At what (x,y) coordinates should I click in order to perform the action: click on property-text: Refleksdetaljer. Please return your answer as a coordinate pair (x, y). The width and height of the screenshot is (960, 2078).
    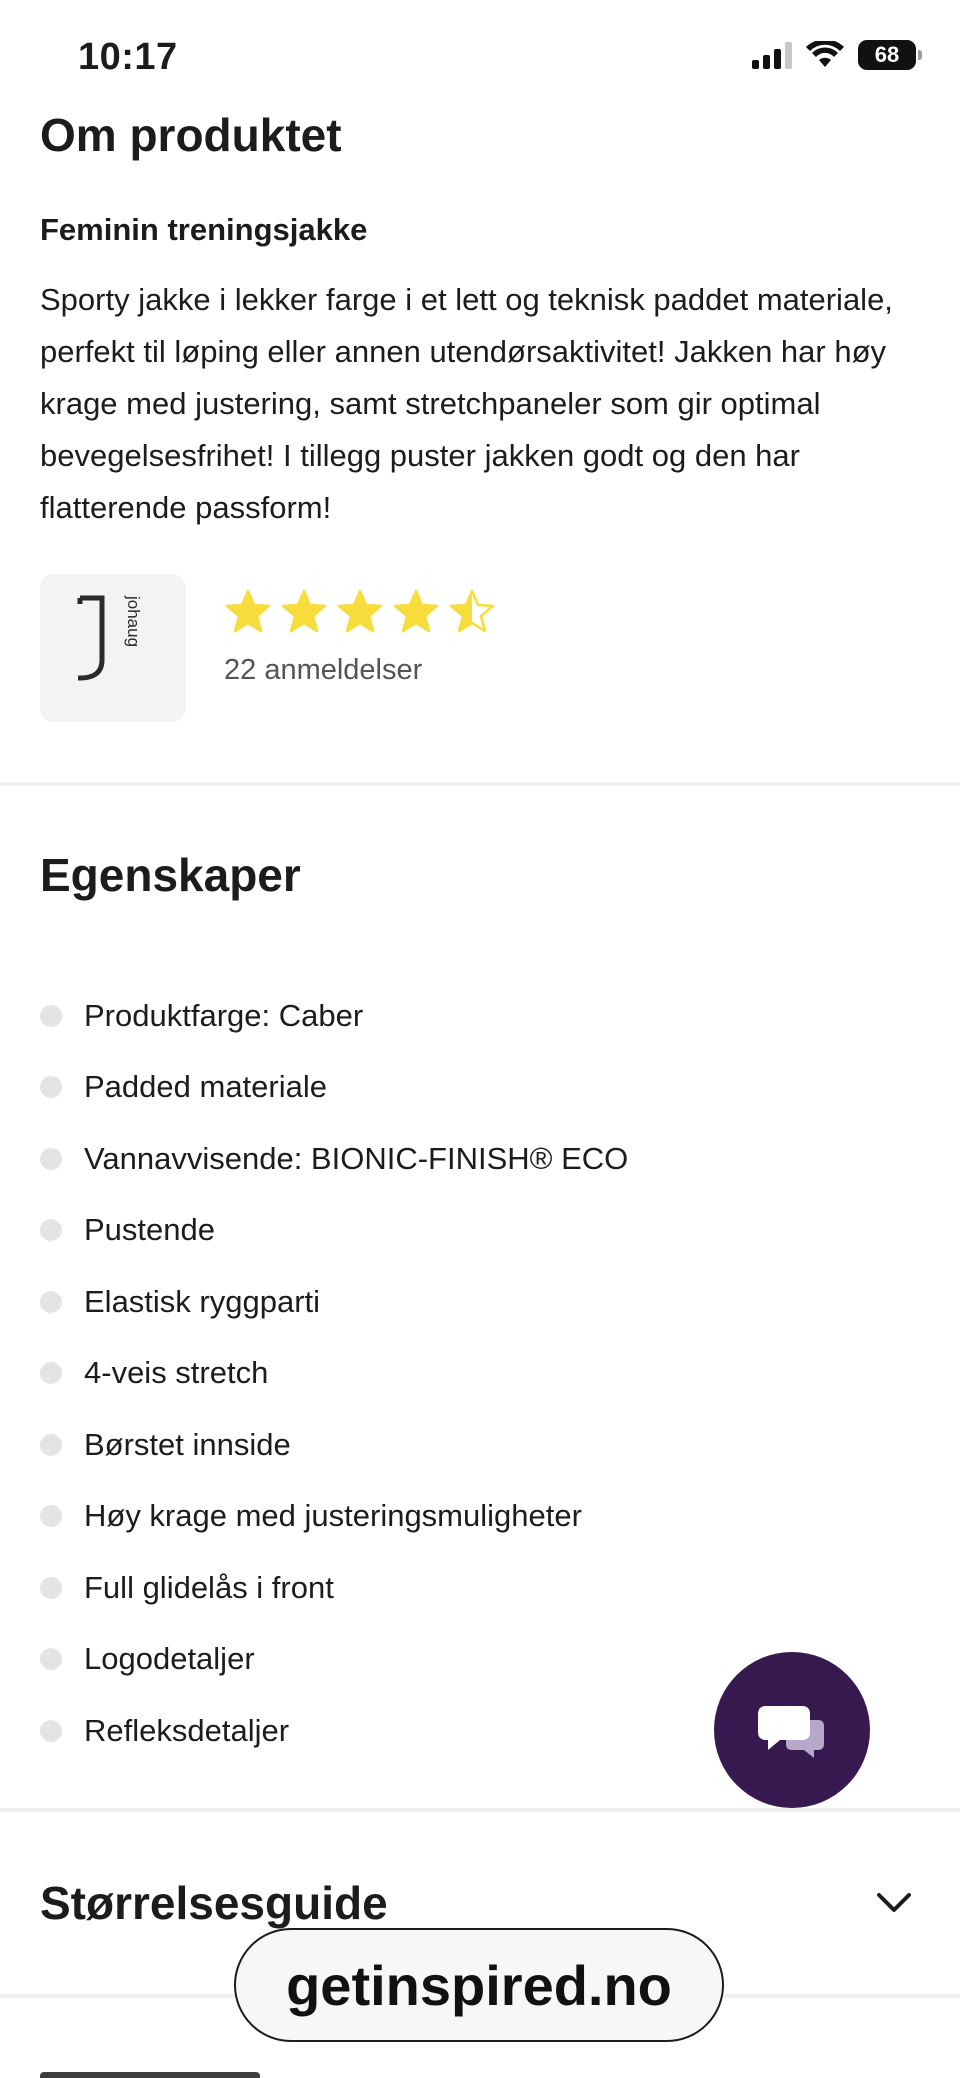
    Looking at the image, I should click on (187, 1730).